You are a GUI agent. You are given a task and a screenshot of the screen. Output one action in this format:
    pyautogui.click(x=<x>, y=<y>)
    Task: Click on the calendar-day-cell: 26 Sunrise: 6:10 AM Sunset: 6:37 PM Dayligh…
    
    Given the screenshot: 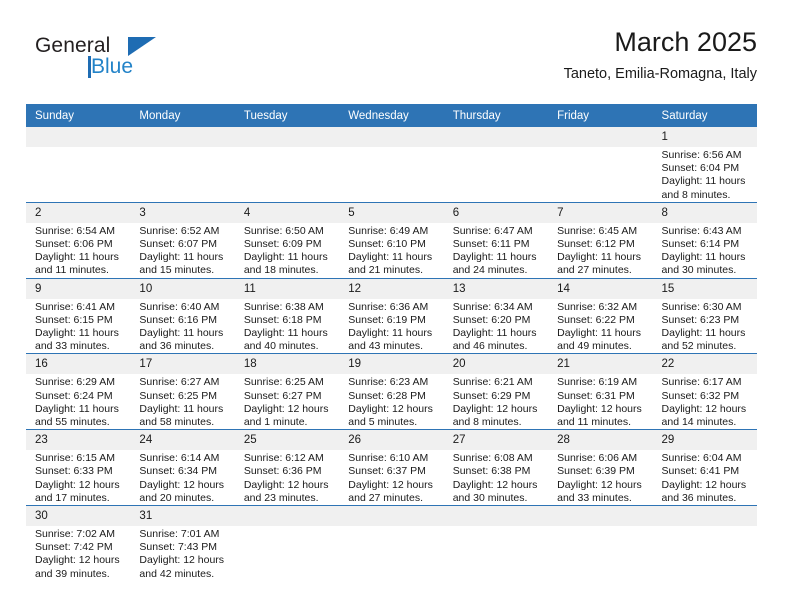 What is the action you would take?
    pyautogui.click(x=391, y=467)
    